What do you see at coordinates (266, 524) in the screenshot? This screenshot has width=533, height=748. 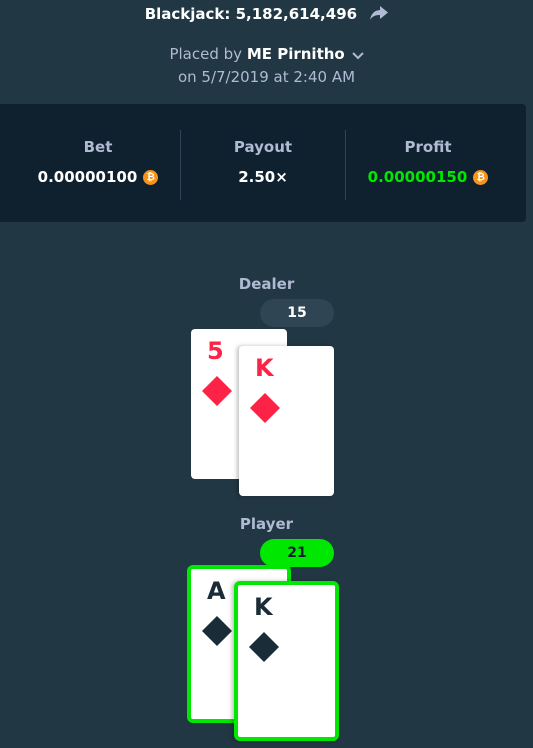 I see `player-label: Player` at bounding box center [266, 524].